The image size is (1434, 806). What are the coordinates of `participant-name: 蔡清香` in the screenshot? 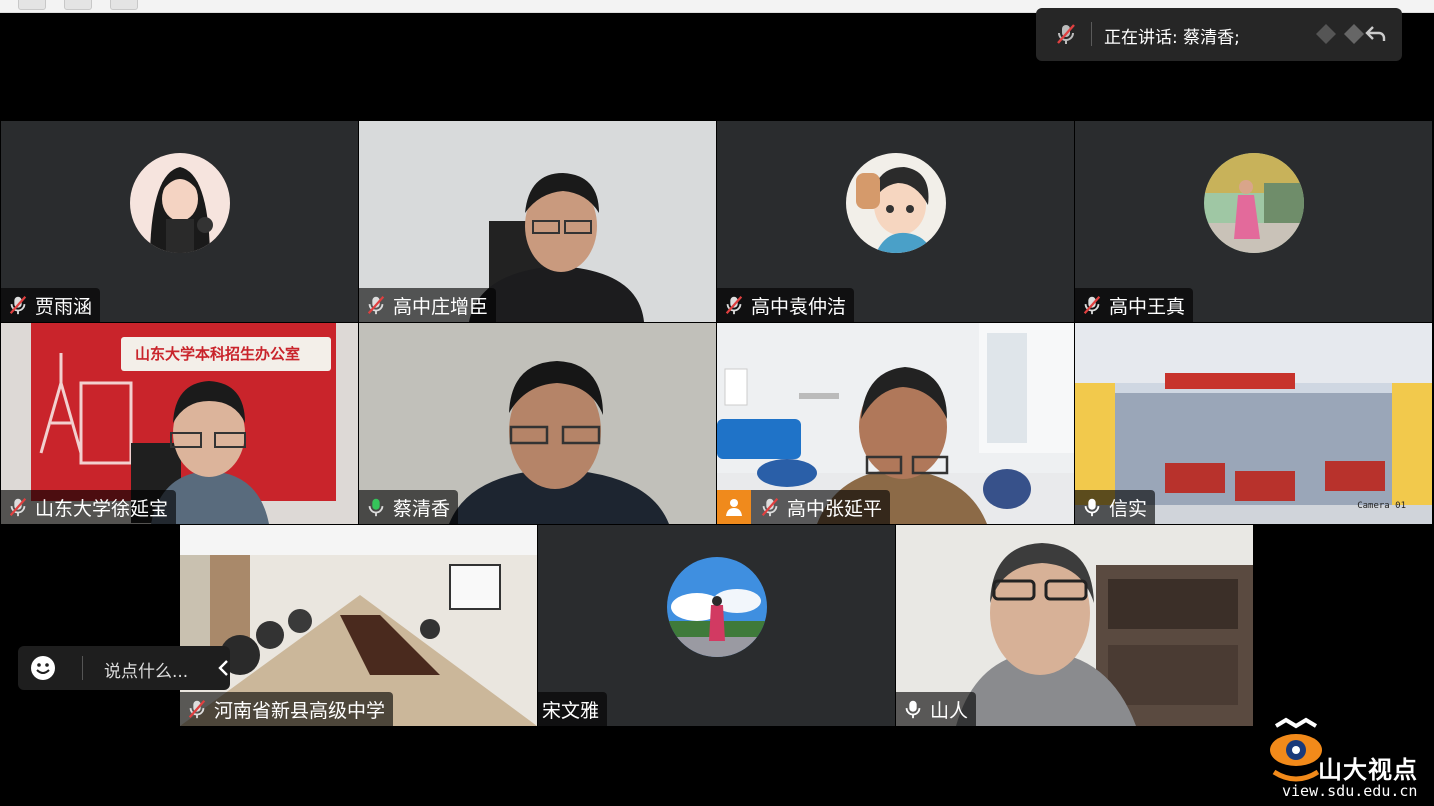 It's located at (422, 508).